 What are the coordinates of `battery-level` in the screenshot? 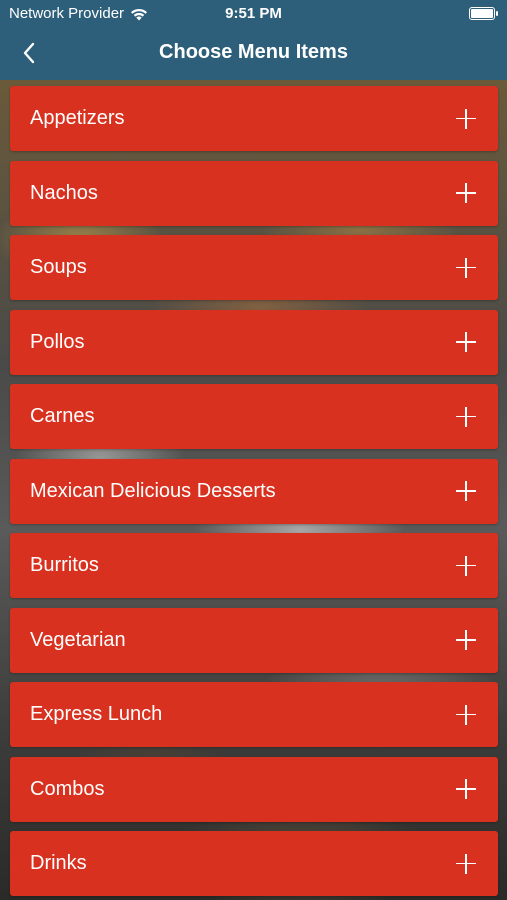 It's located at (482, 13).